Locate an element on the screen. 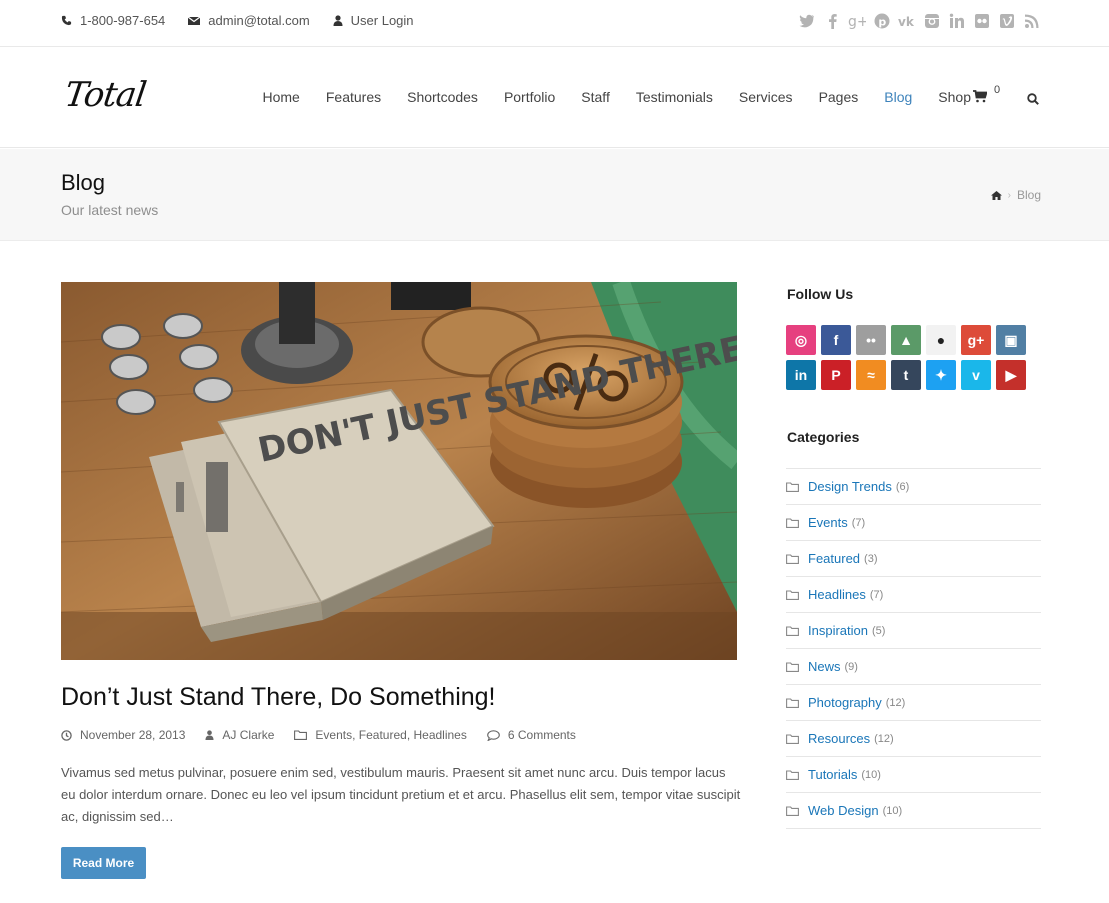 This screenshot has height=903, width=1109. category-link: Events is located at coordinates (828, 522).